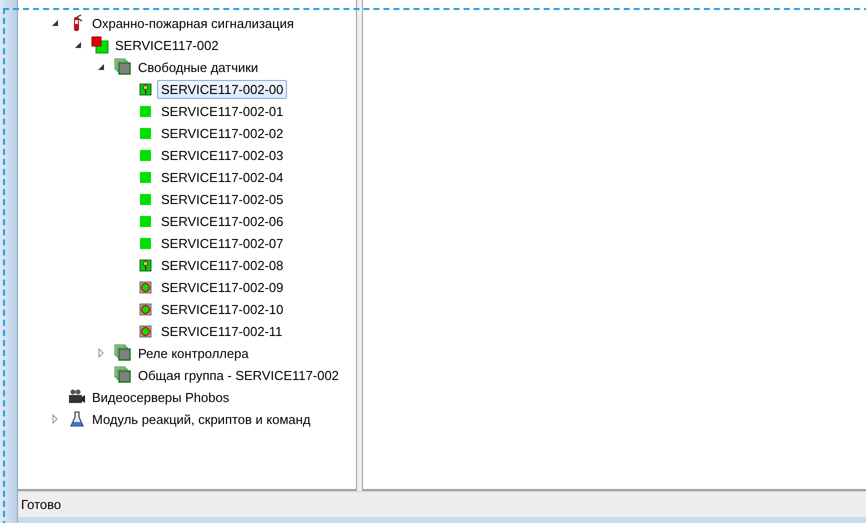  What do you see at coordinates (77, 419) in the screenshot?
I see `flask-icon` at bounding box center [77, 419].